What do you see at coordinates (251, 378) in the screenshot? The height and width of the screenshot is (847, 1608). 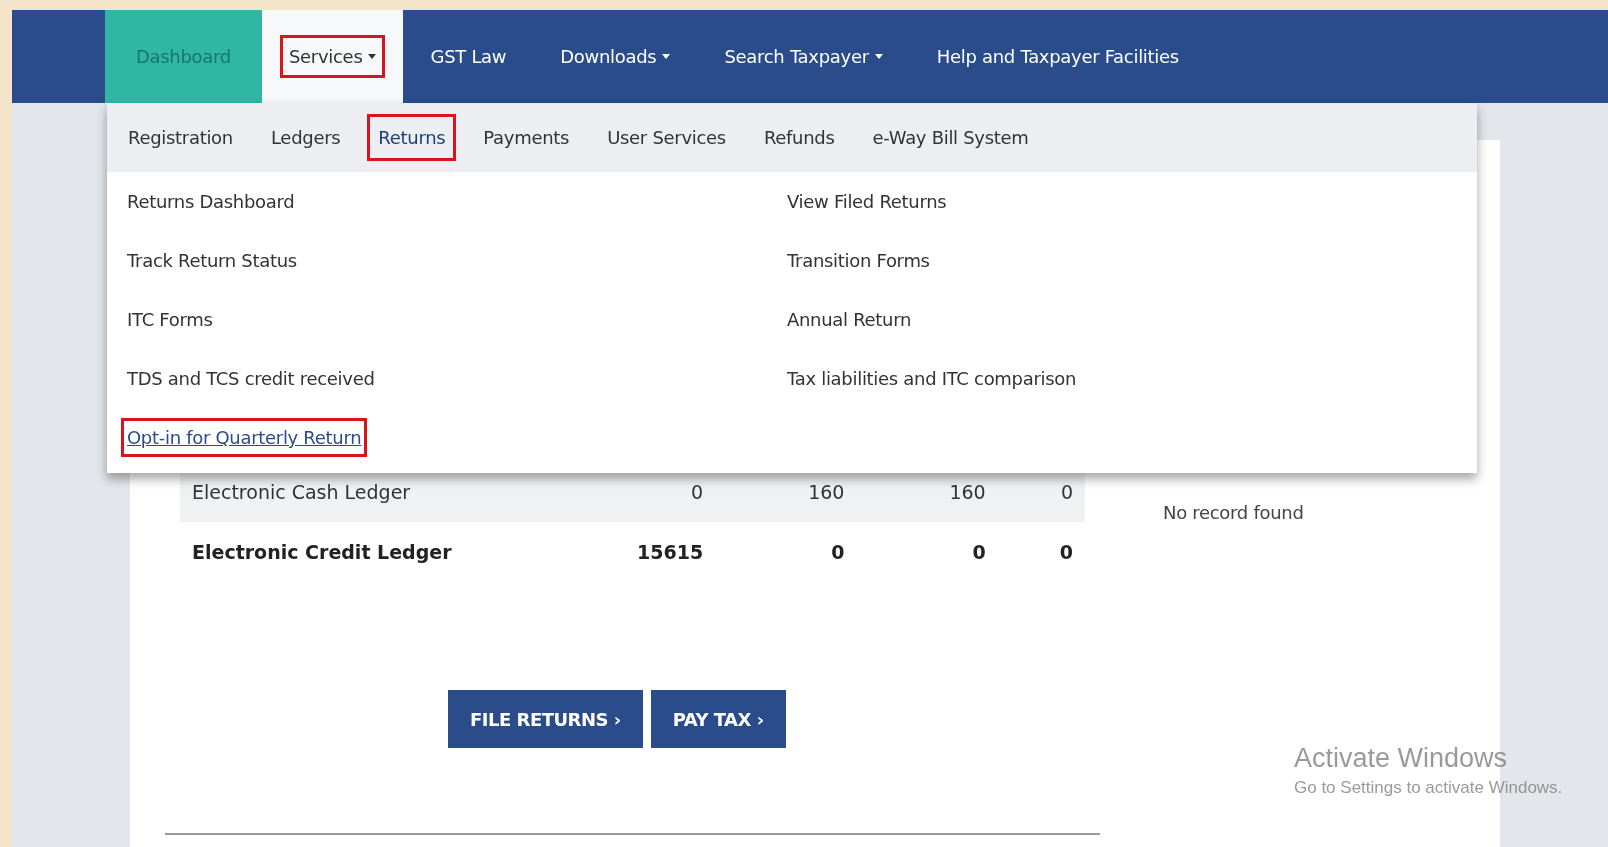 I see `menu-link: TDS and TCS credit received` at bounding box center [251, 378].